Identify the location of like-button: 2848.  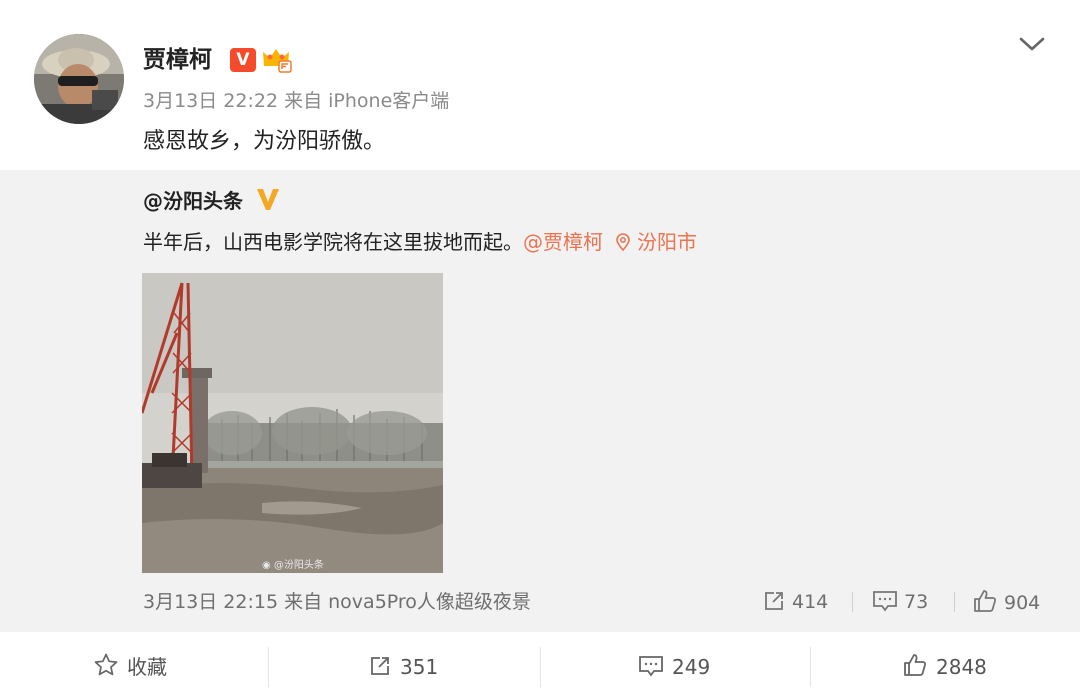
(944, 667).